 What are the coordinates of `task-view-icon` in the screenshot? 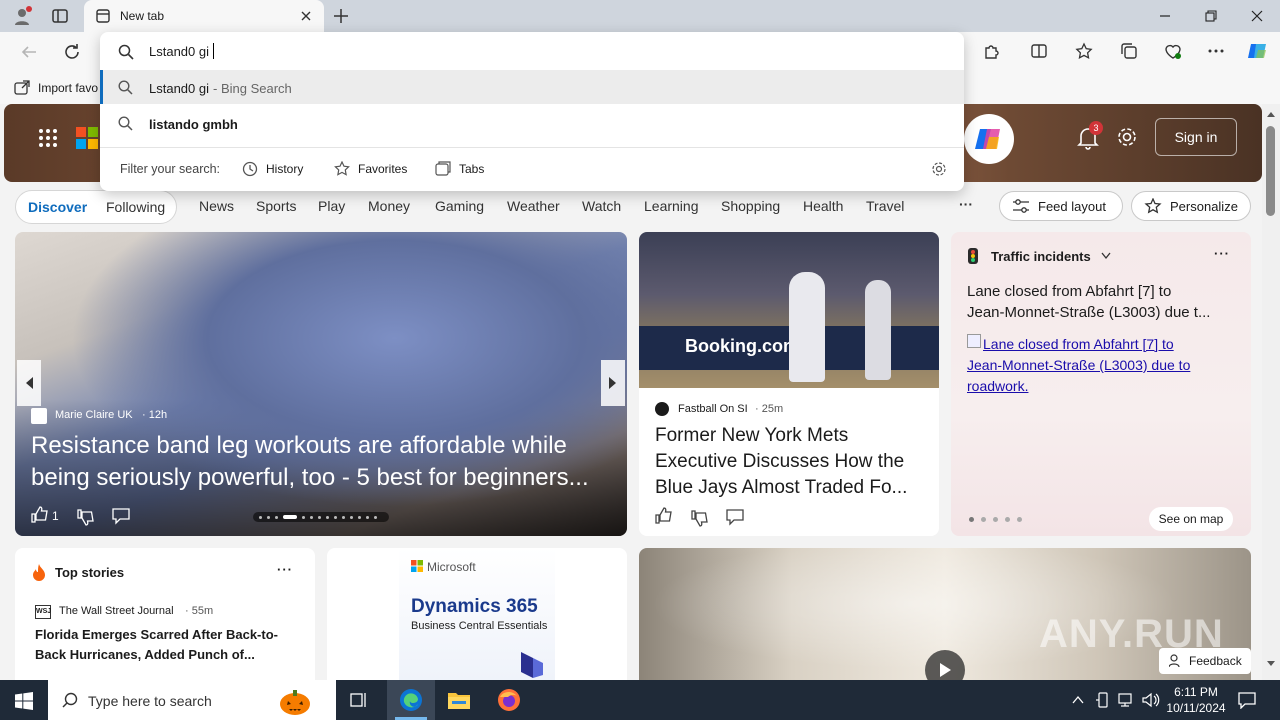 It's located at (359, 700).